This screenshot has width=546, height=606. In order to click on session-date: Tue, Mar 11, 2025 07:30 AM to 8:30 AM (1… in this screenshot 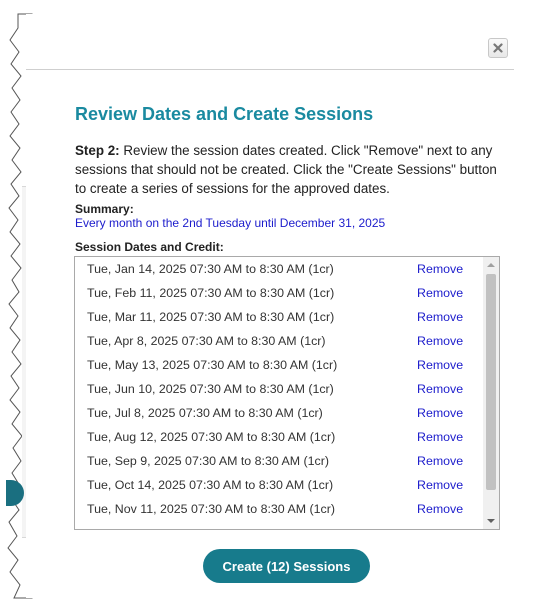, I will do `click(211, 317)`.